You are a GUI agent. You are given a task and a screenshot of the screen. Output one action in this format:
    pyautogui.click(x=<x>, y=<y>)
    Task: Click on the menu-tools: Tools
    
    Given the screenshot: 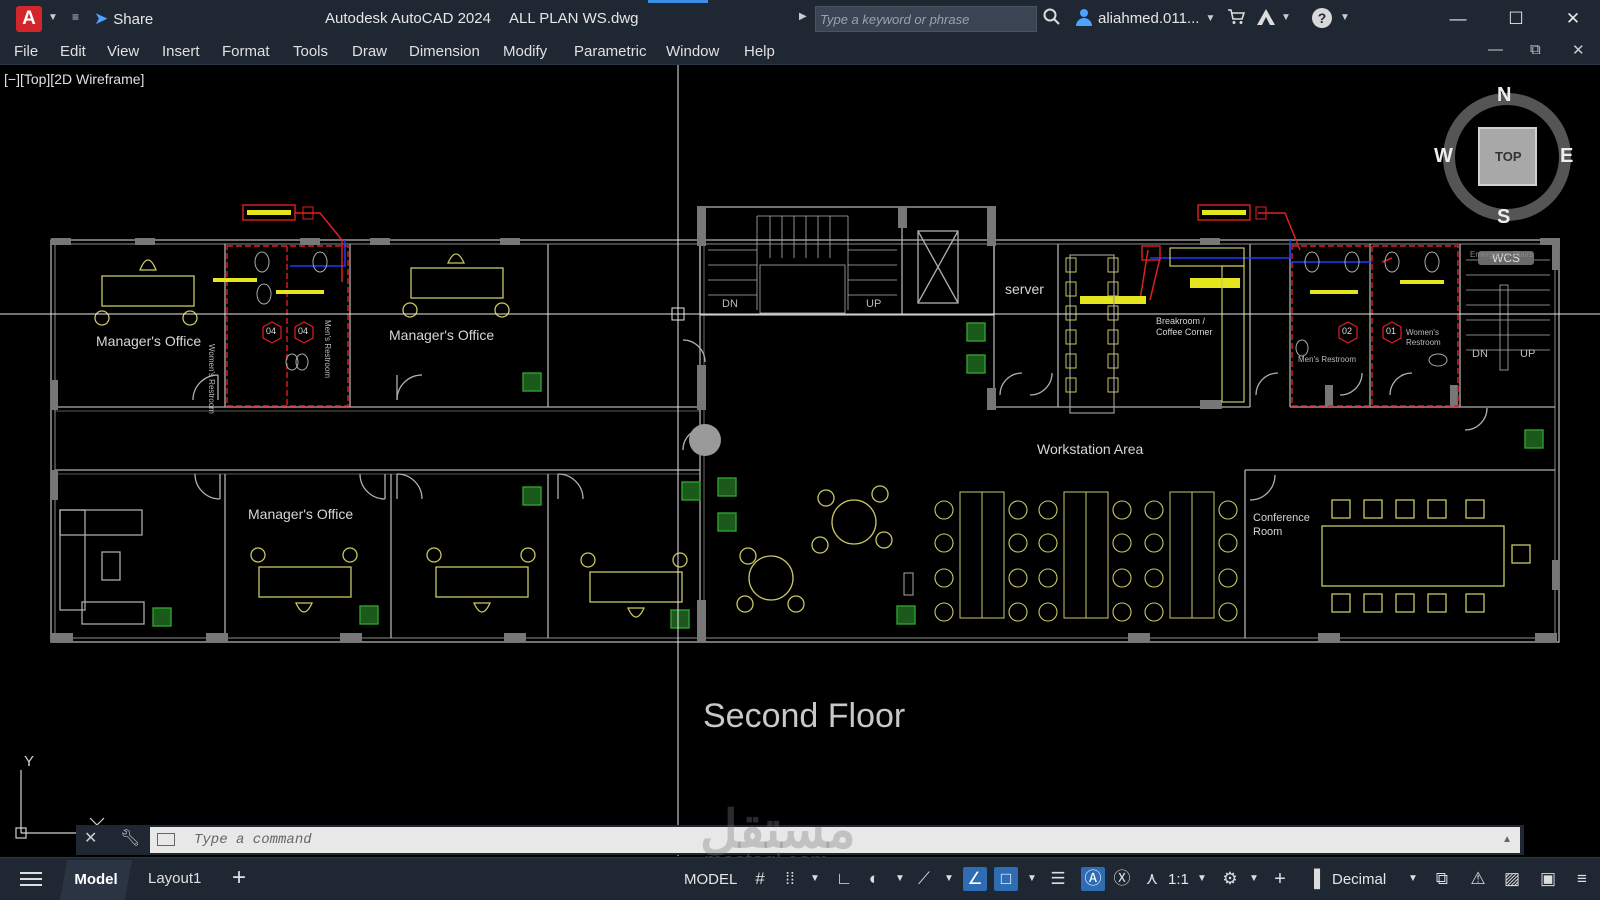 What is the action you would take?
    pyautogui.click(x=310, y=51)
    